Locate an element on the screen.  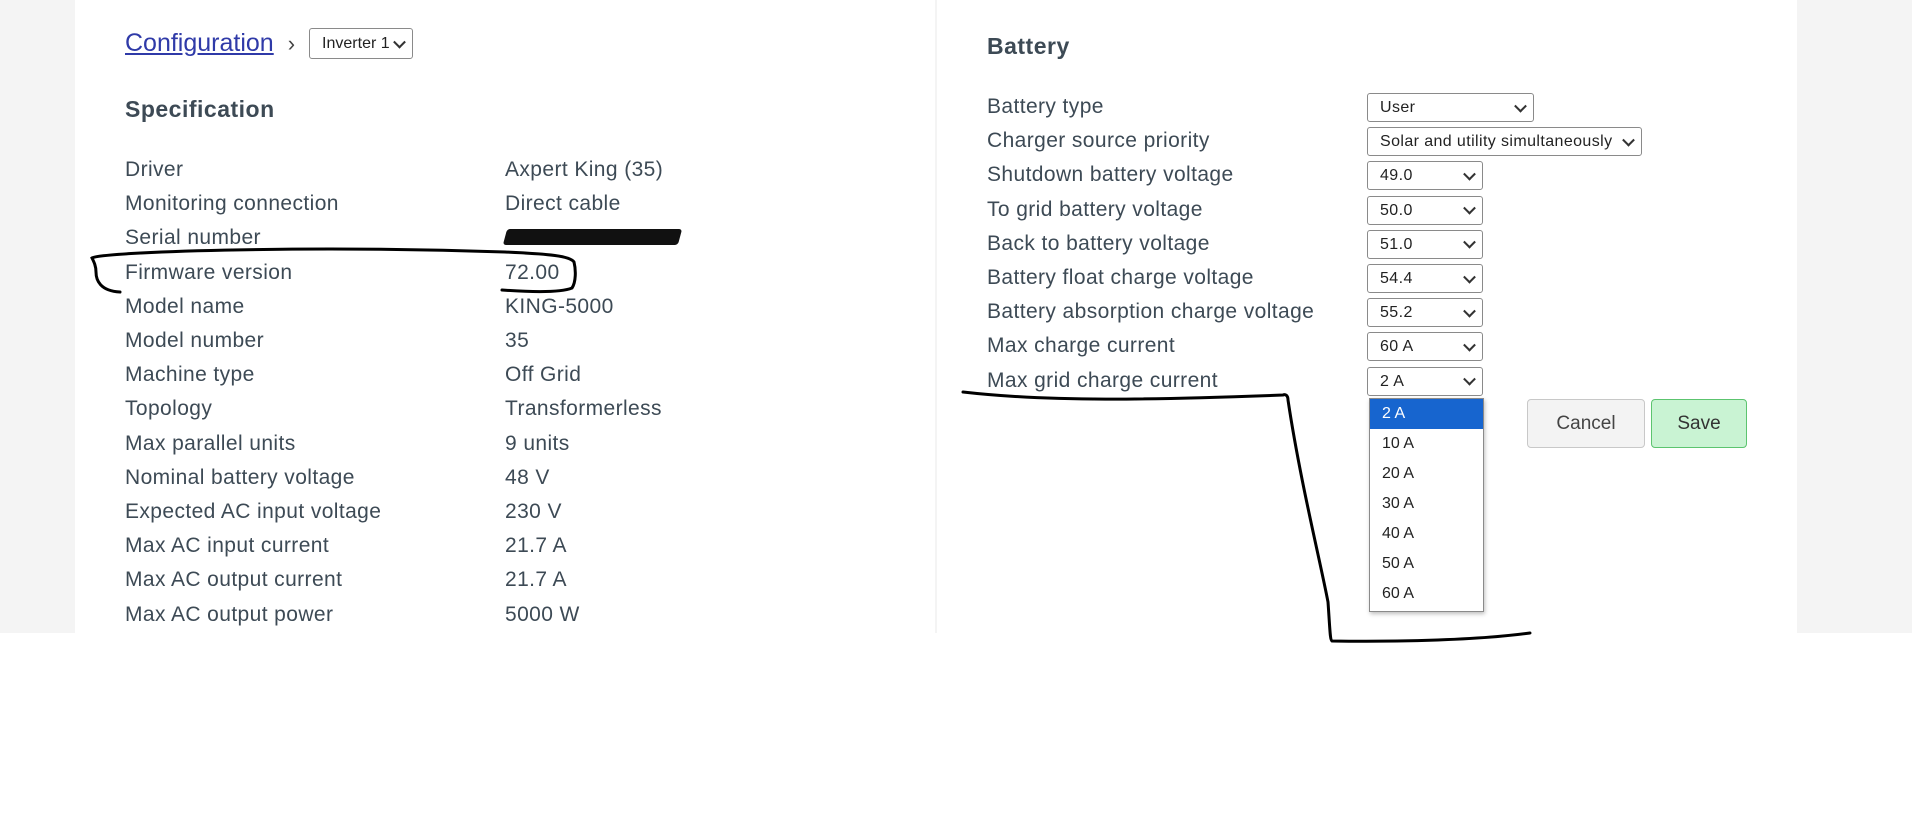
save-button: Save is located at coordinates (1699, 423).